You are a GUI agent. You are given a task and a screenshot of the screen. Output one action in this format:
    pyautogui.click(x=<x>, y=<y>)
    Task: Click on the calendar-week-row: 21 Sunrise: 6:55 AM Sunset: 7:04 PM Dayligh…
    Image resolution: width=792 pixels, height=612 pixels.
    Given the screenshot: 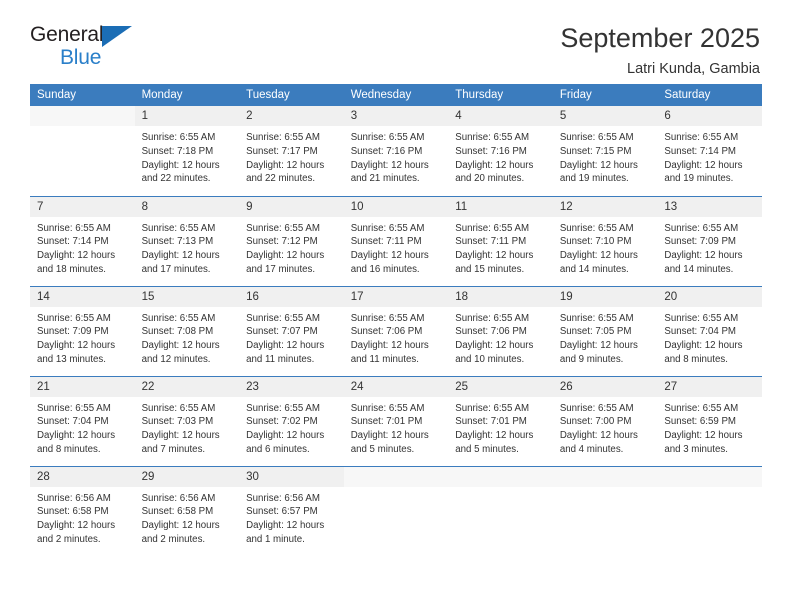 What is the action you would take?
    pyautogui.click(x=396, y=420)
    